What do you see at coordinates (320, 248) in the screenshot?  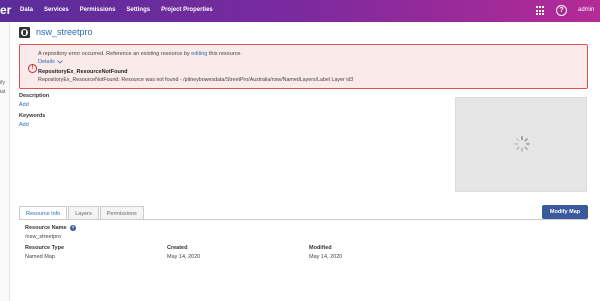 I see `modified-label: Modified` at bounding box center [320, 248].